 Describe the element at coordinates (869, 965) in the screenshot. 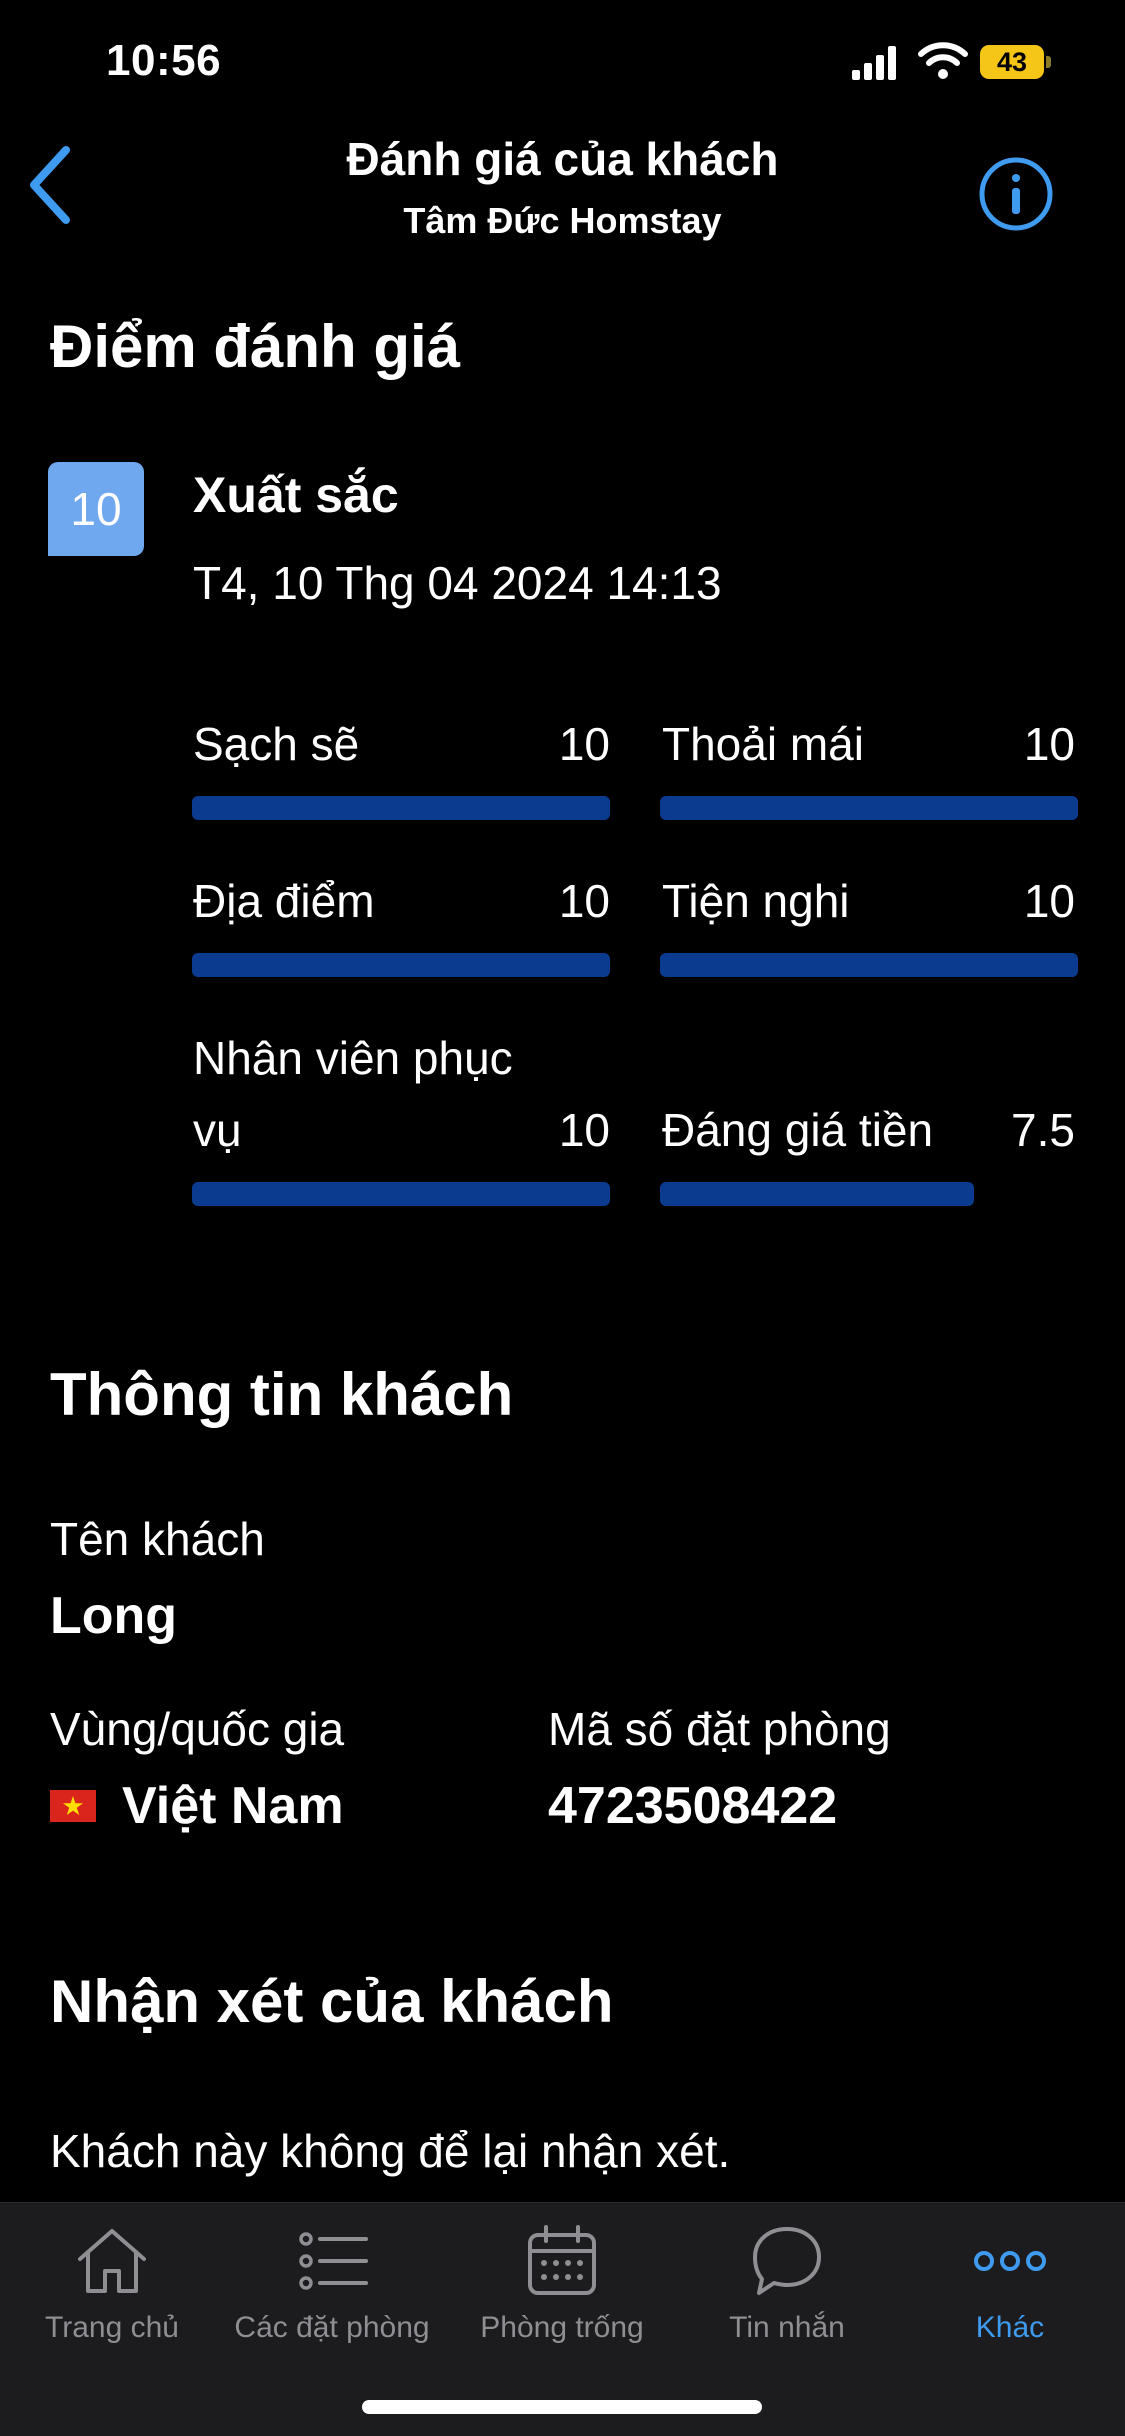

I see `category-bar-facilities` at that location.